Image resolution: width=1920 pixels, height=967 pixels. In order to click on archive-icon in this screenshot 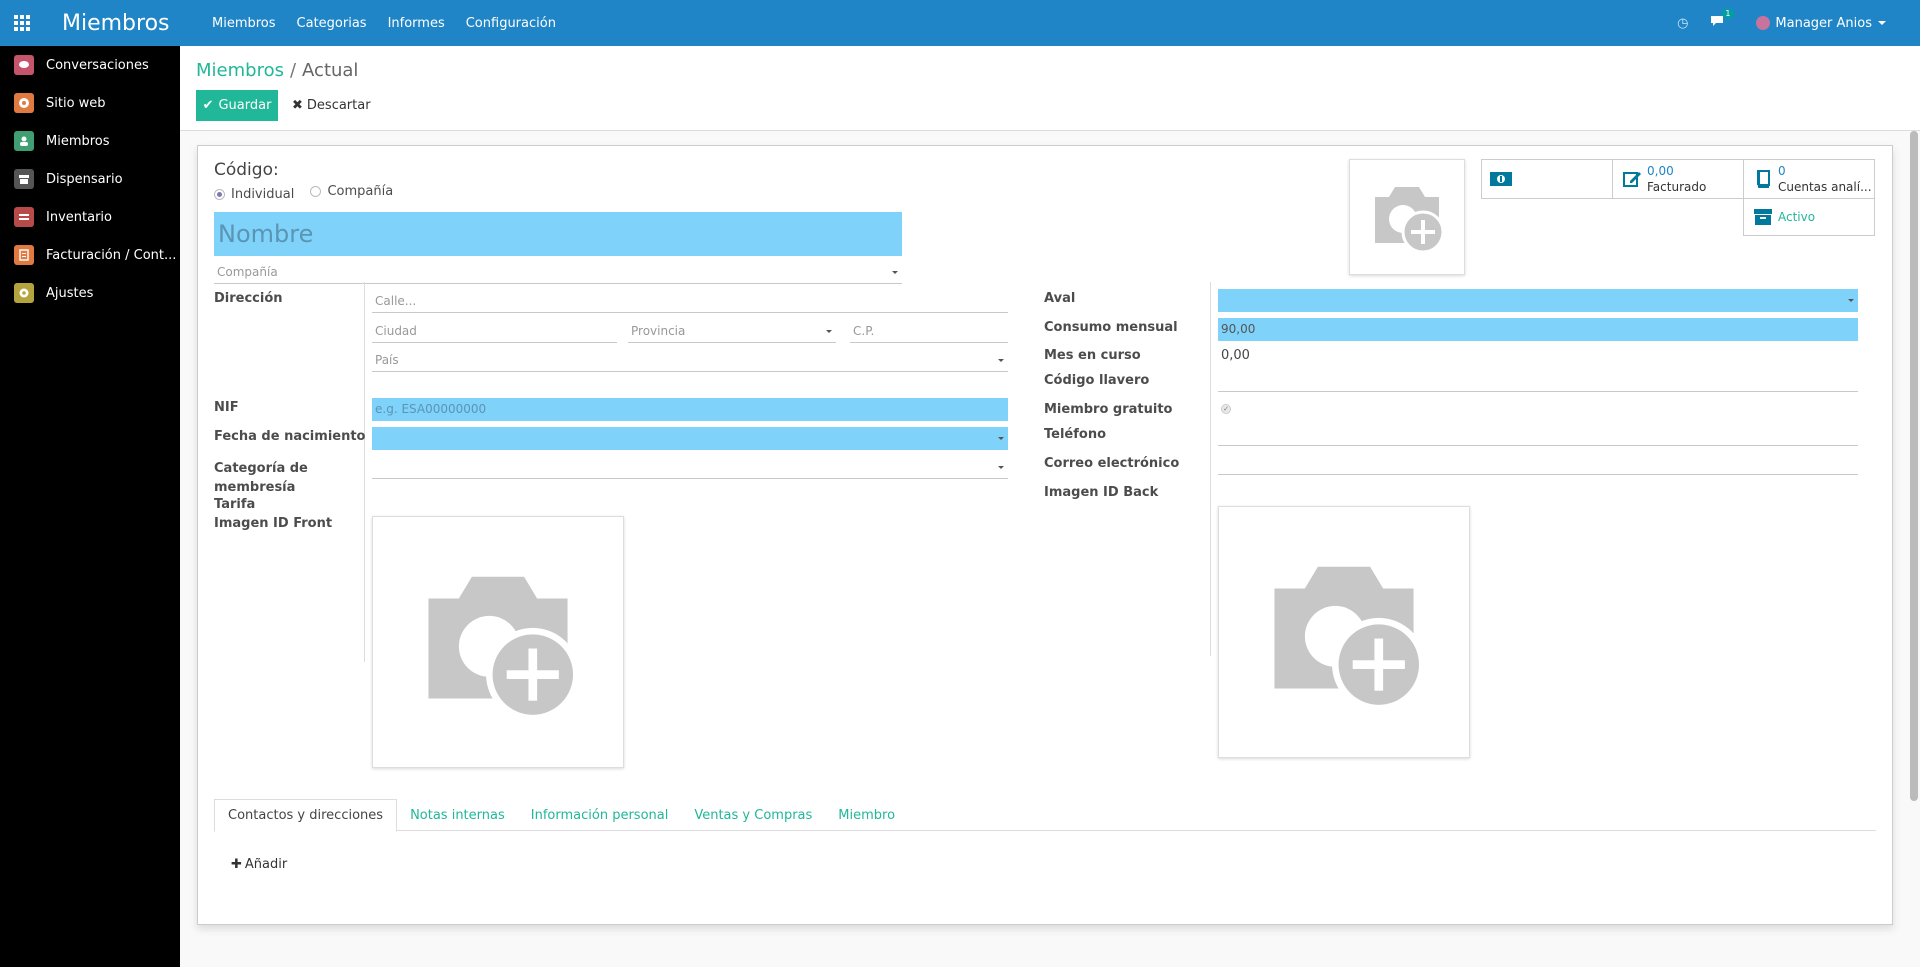, I will do `click(1763, 217)`.